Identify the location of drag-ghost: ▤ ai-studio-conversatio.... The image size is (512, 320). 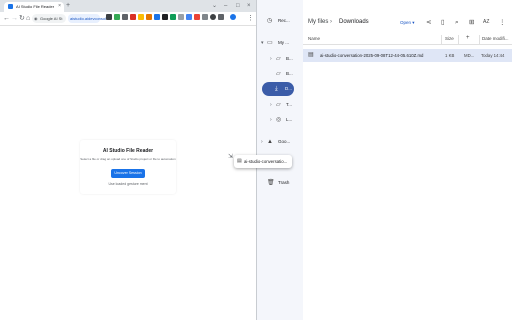
(263, 161).